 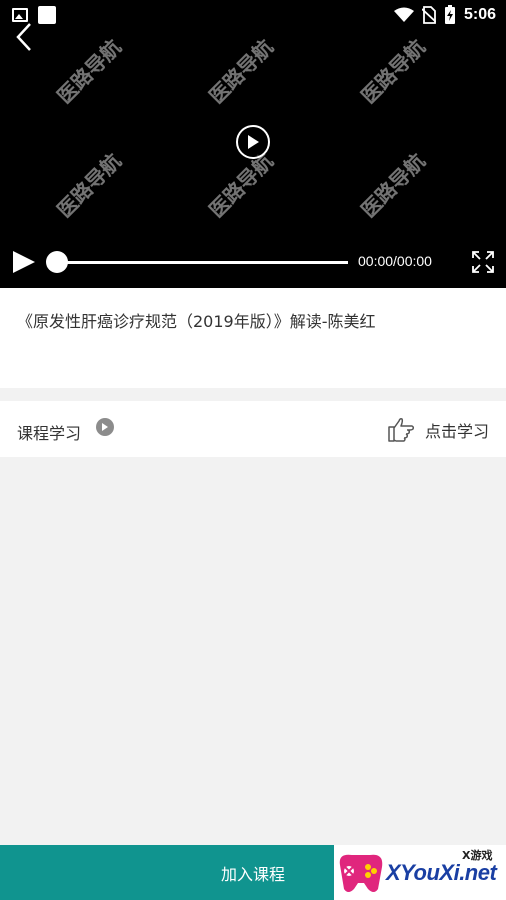 I want to click on play-circle-icon, so click(x=105, y=427).